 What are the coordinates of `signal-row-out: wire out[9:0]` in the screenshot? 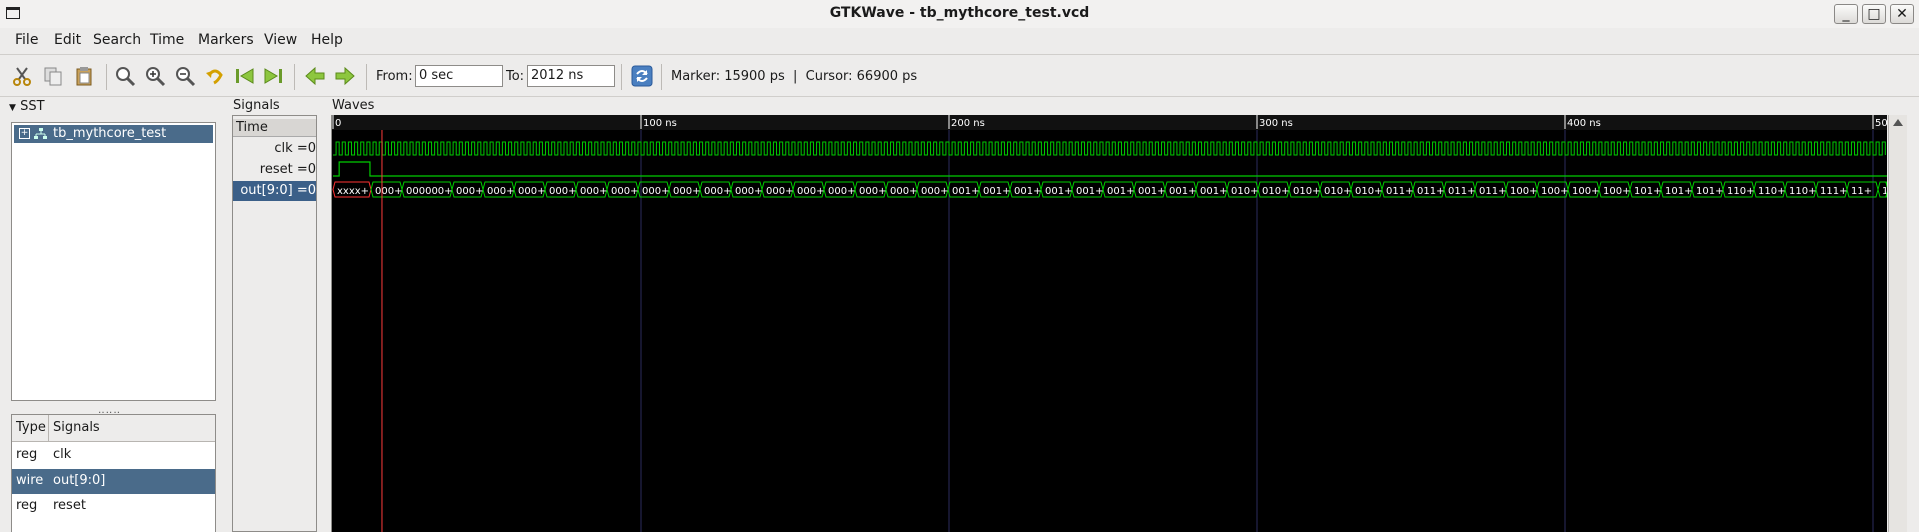 It's located at (113, 481).